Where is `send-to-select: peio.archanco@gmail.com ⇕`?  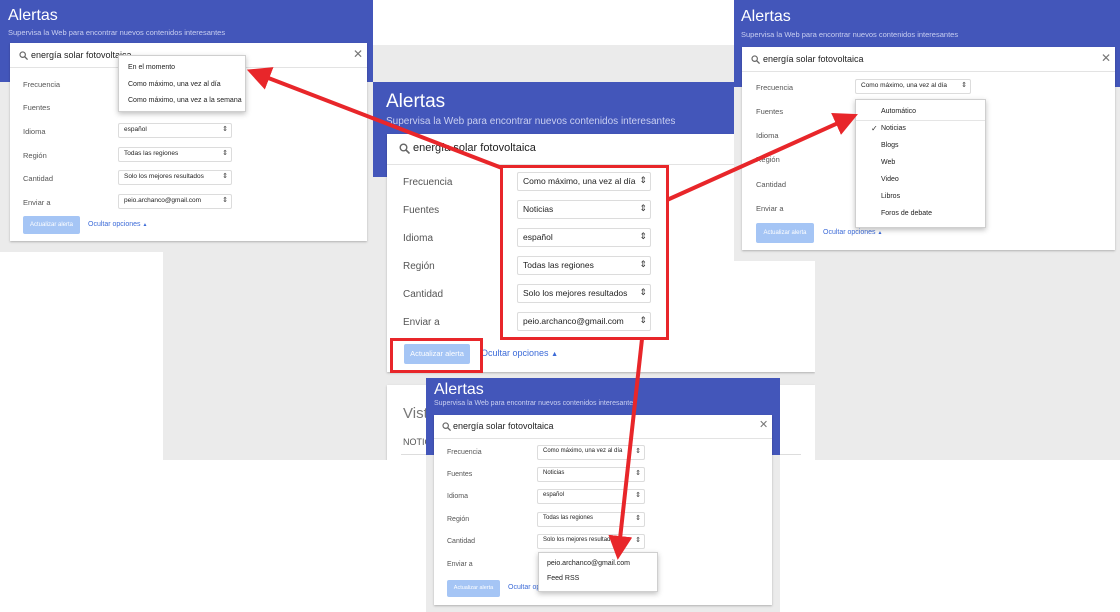
send-to-select: peio.archanco@gmail.com ⇕ is located at coordinates (175, 201).